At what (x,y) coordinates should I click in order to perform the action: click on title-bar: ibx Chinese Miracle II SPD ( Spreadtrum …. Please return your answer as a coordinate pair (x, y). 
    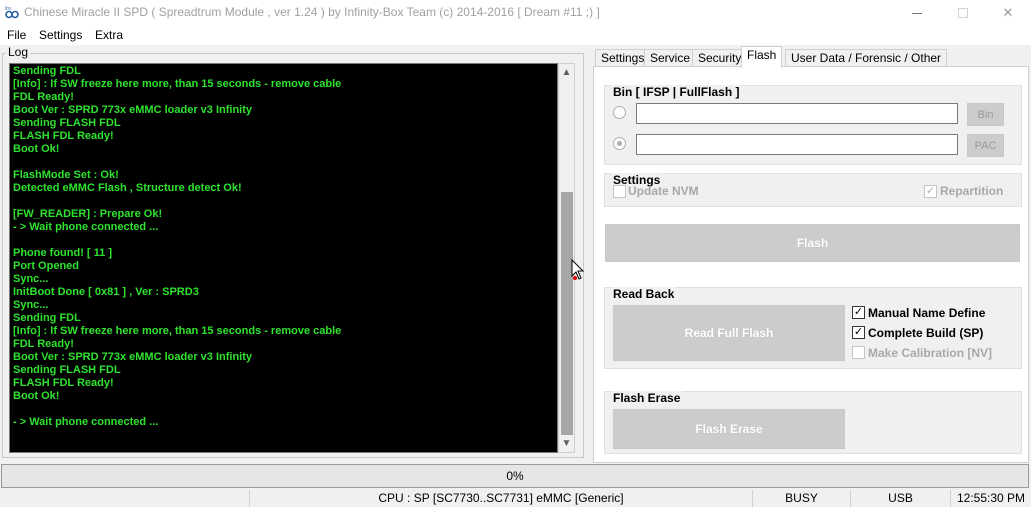
    Looking at the image, I should click on (515, 13).